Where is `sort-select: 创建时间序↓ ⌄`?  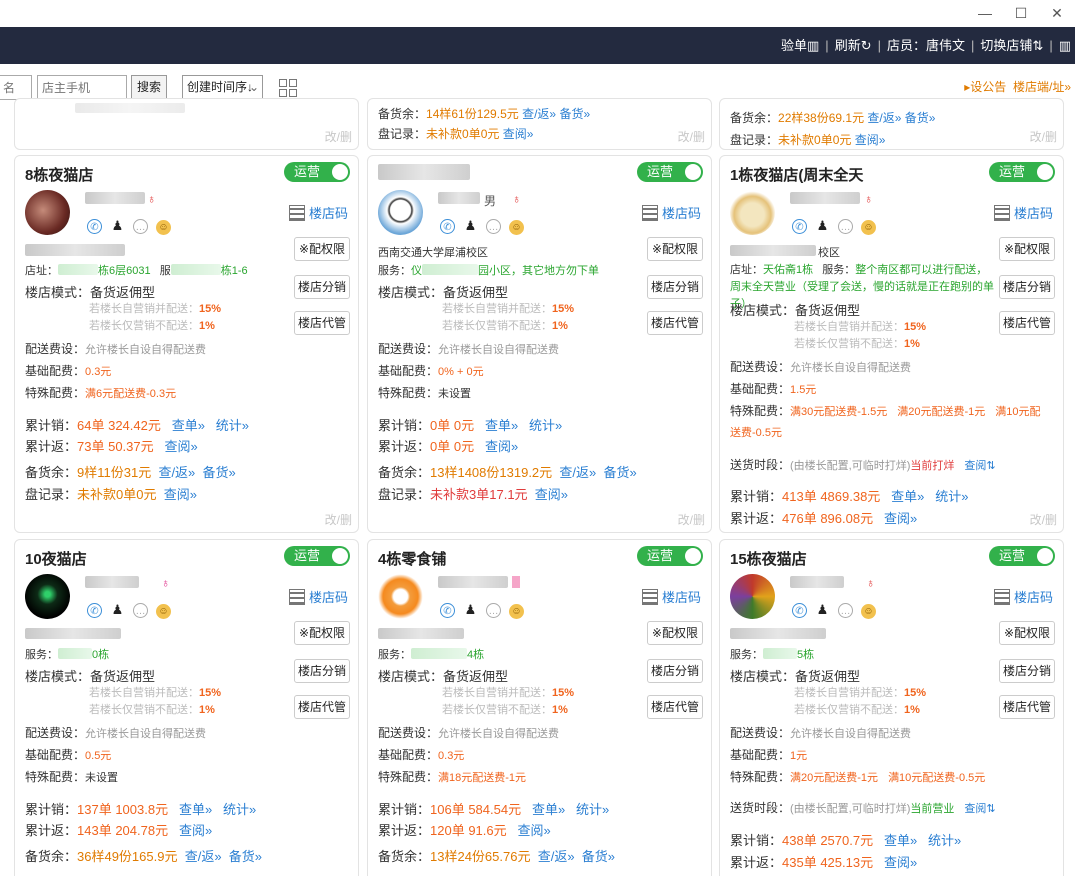
sort-select: 创建时间序↓ ⌄ is located at coordinates (222, 87).